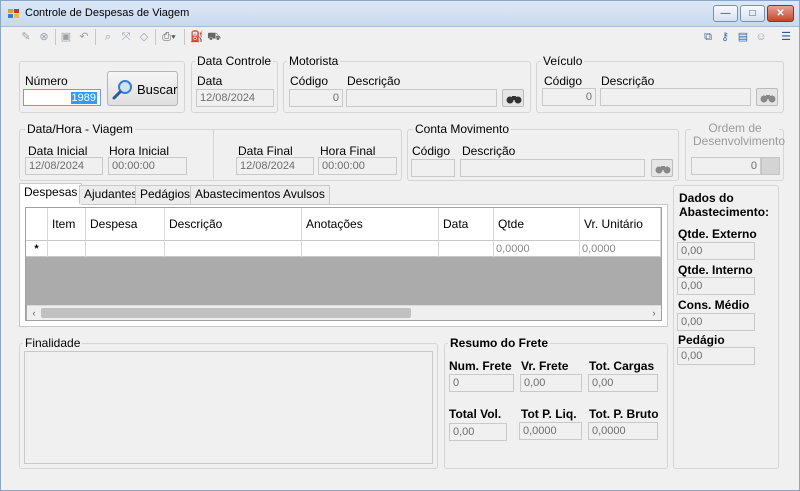 This screenshot has width=800, height=491. Describe the element at coordinates (550, 431) in the screenshot. I see `tot-p-liq-field: 0,0000` at that location.